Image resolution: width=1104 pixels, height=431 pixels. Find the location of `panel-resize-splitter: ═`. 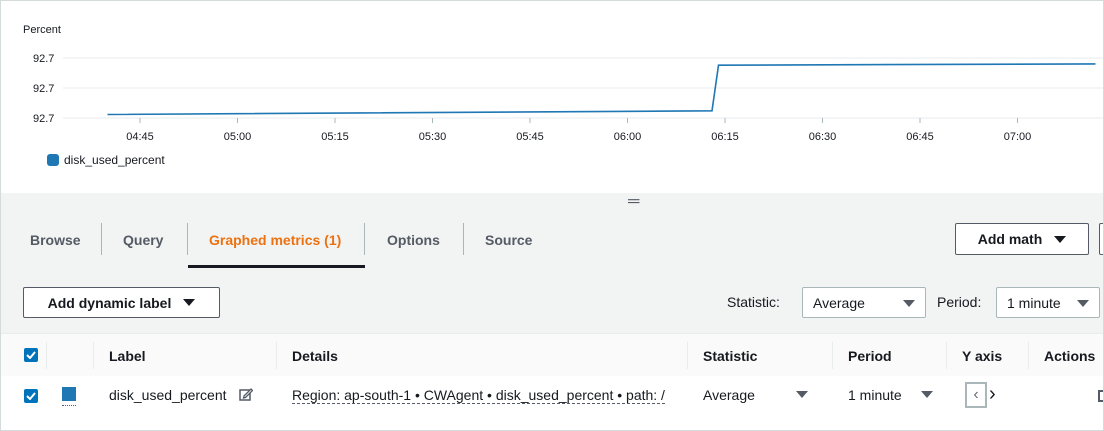

panel-resize-splitter: ═ is located at coordinates (552, 202).